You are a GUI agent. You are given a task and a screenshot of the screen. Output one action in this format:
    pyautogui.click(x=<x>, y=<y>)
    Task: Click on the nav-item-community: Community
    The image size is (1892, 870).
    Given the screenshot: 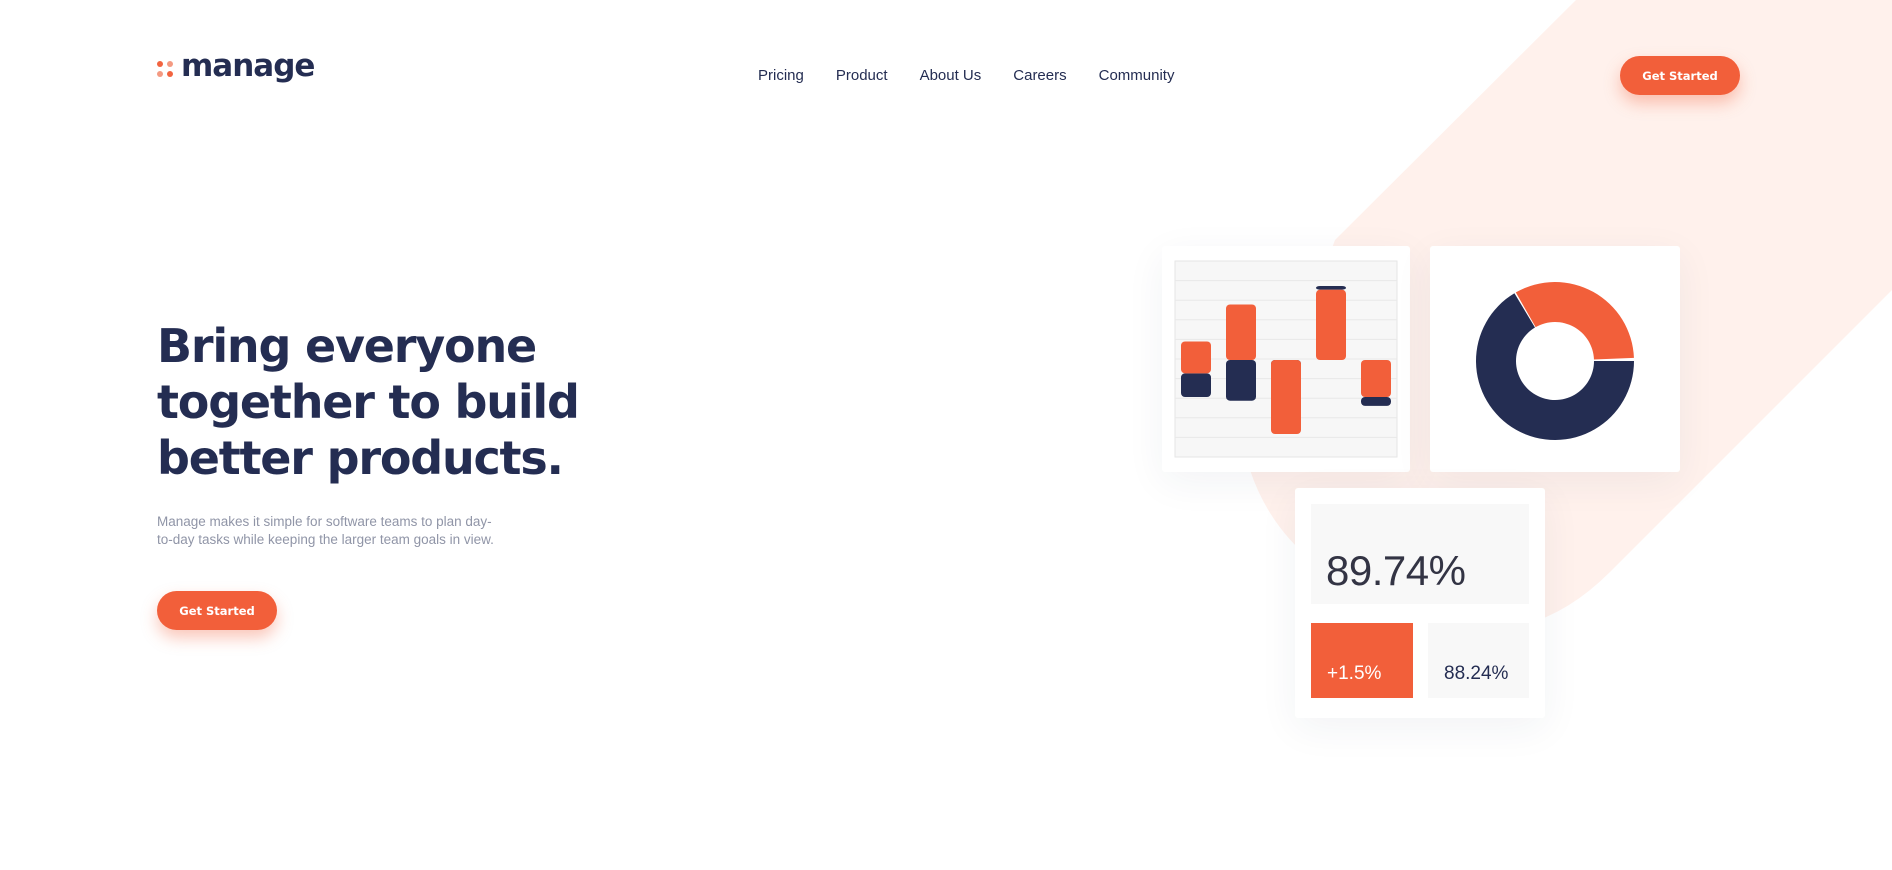 What is the action you would take?
    pyautogui.click(x=1137, y=76)
    